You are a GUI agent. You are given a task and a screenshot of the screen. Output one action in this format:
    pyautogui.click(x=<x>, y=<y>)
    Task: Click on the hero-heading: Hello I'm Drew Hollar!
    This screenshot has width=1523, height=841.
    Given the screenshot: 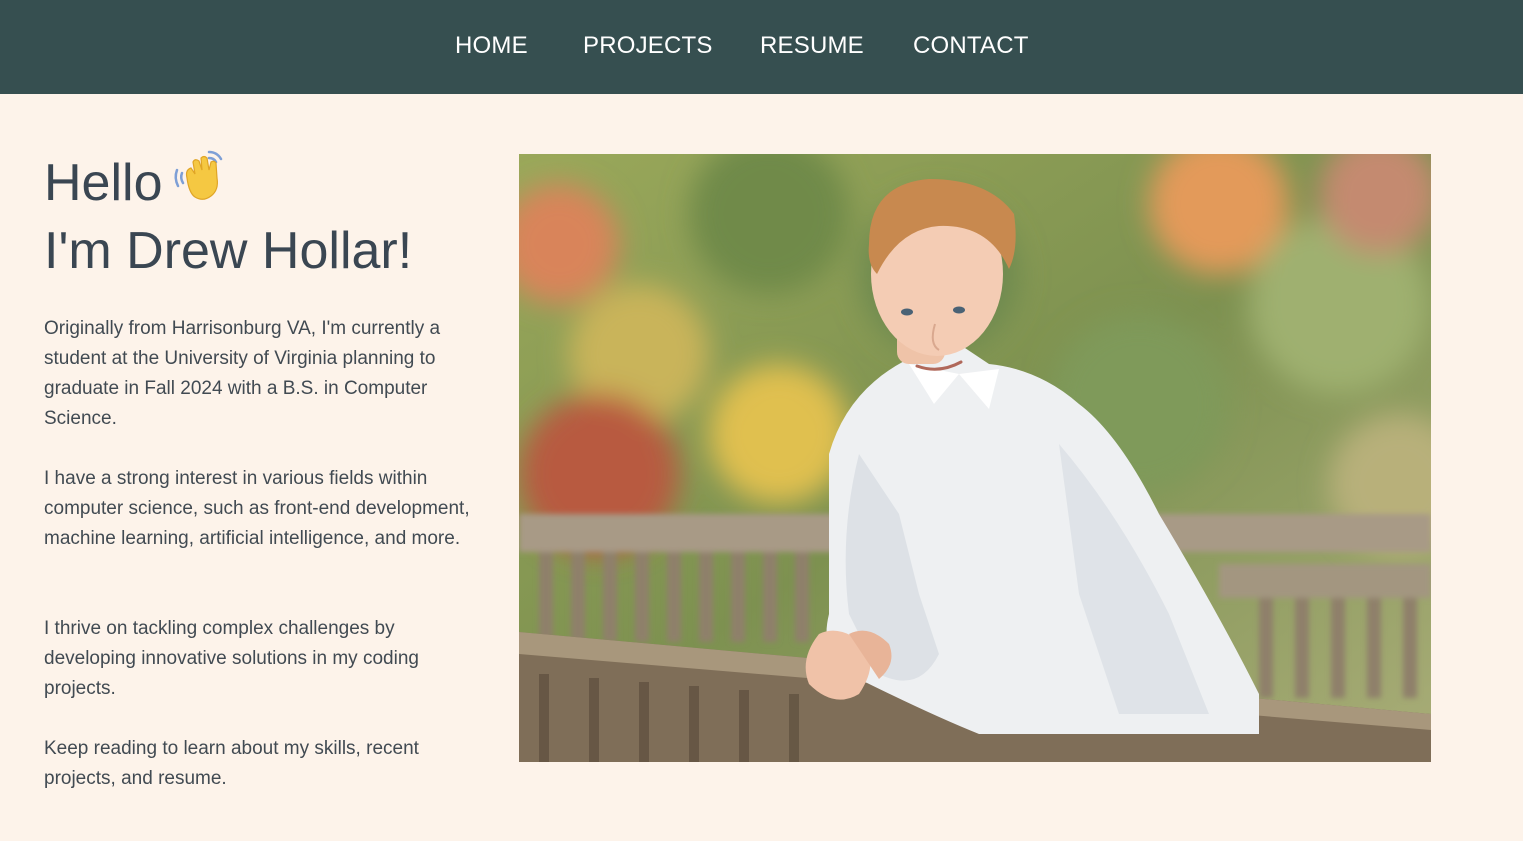 What is the action you would take?
    pyautogui.click(x=228, y=215)
    